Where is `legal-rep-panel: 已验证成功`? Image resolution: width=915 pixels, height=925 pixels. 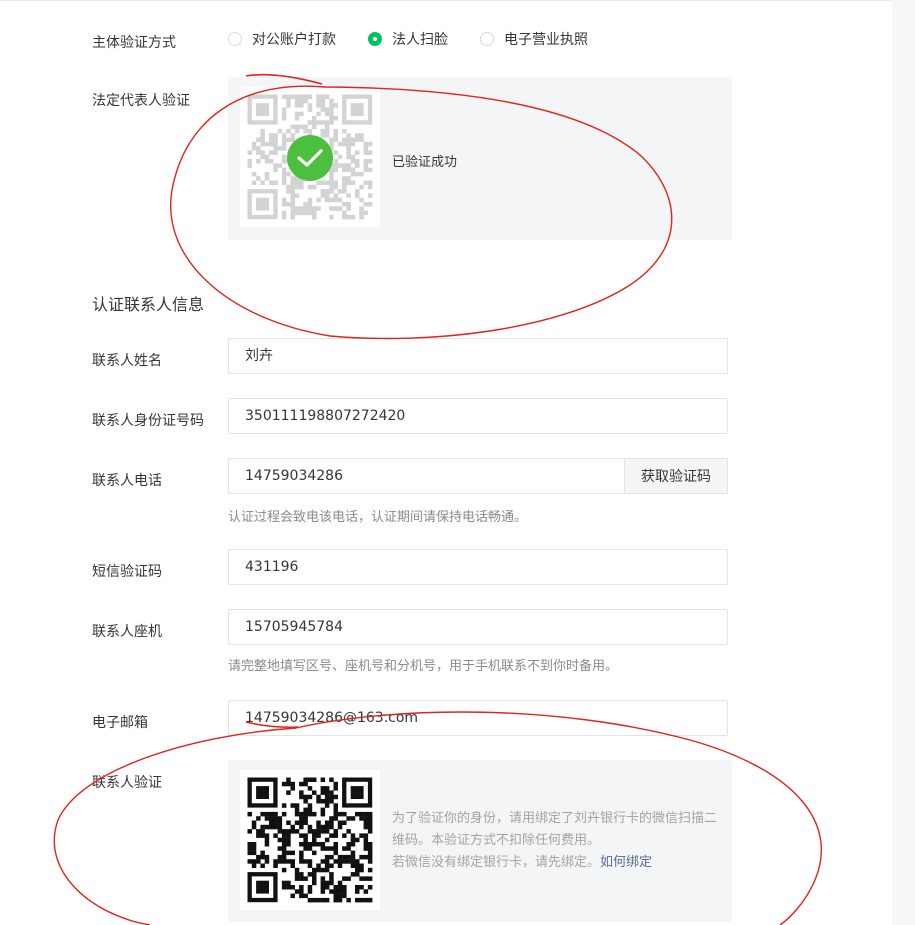 legal-rep-panel: 已验证成功 is located at coordinates (480, 158).